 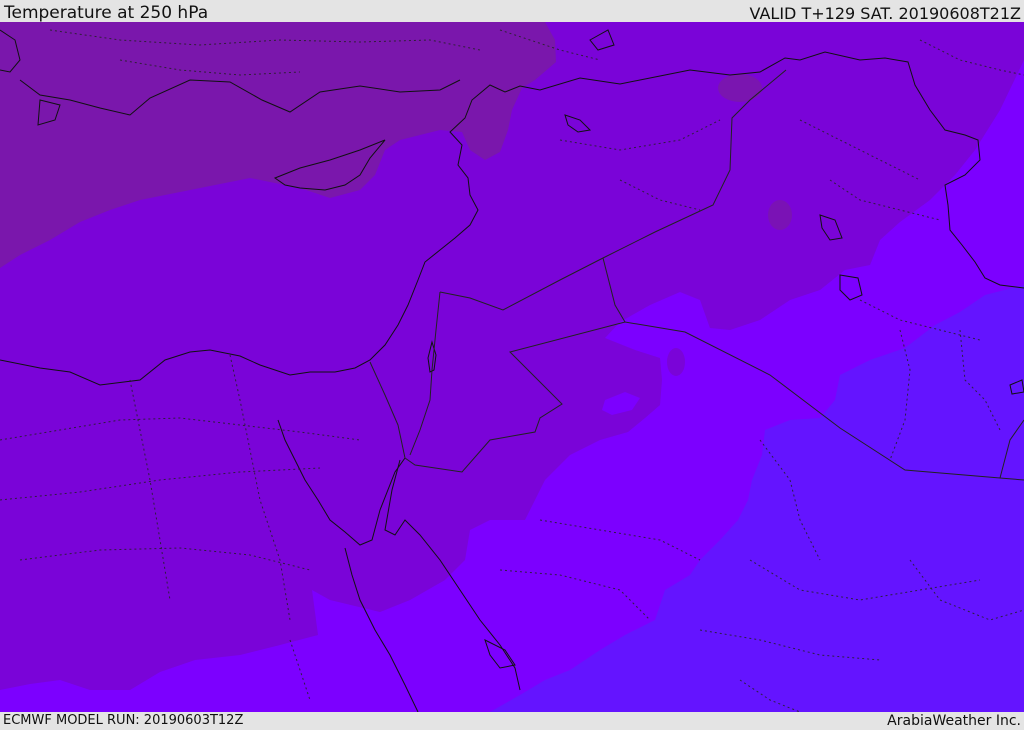 What do you see at coordinates (106, 13) in the screenshot?
I see `map-title: Temperature at 250 hPa` at bounding box center [106, 13].